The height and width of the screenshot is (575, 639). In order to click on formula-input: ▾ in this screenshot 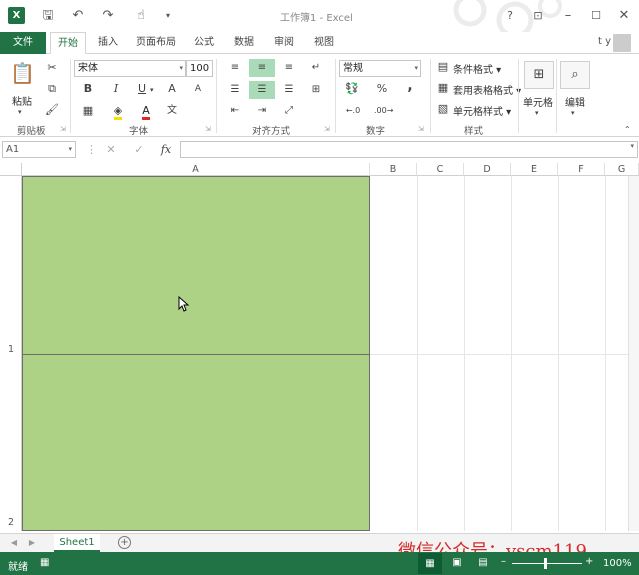, I will do `click(409, 149)`.